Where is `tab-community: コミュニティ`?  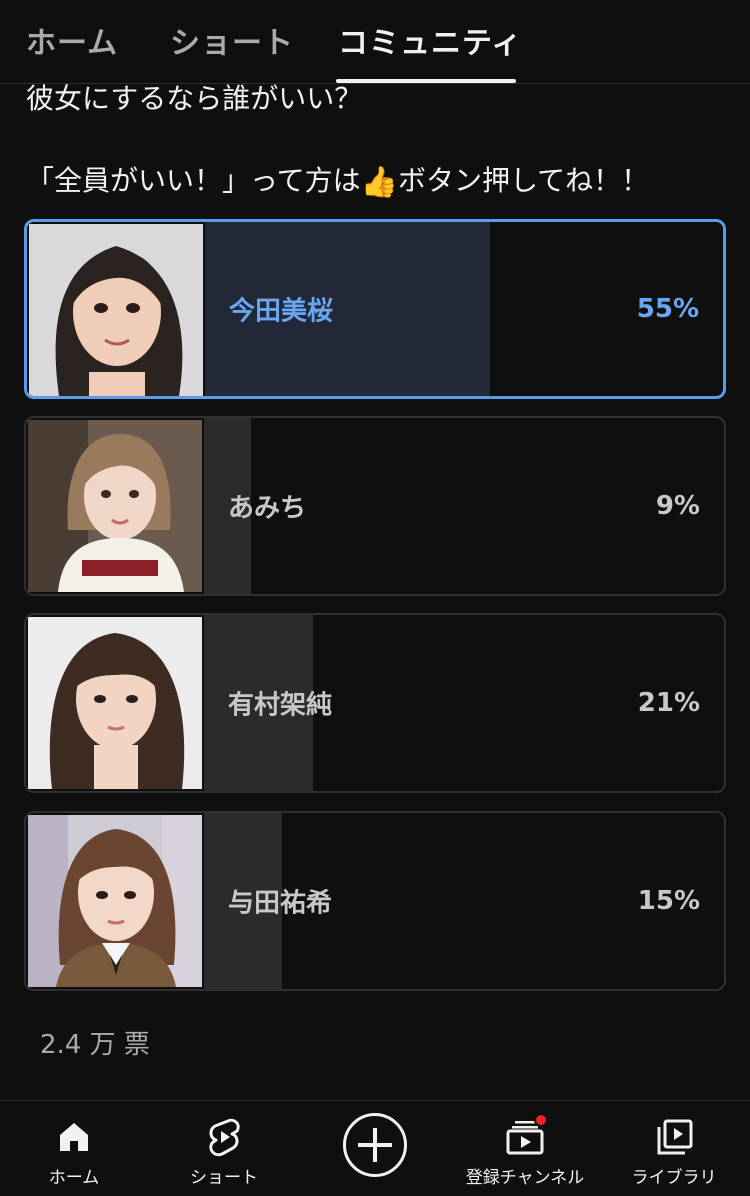 tab-community: コミュニティ is located at coordinates (430, 40).